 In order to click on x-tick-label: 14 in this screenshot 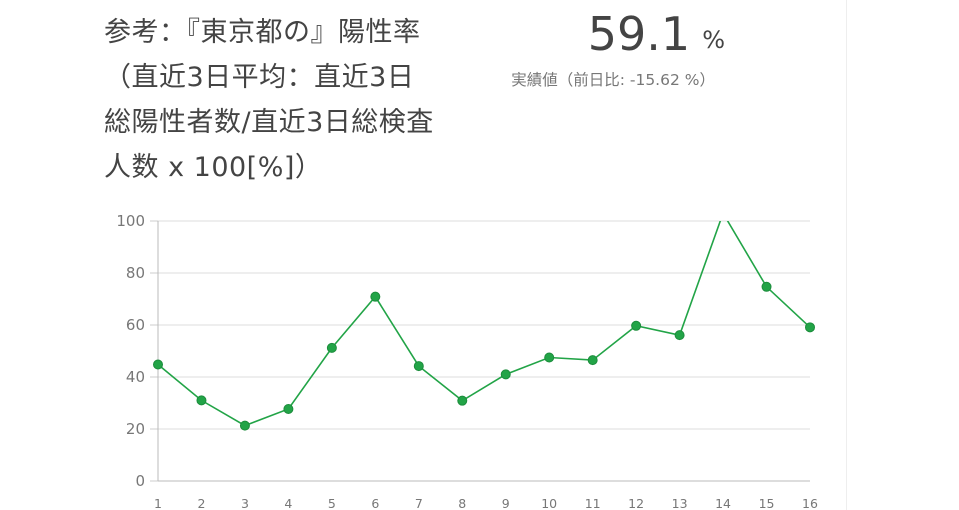, I will do `click(723, 503)`.